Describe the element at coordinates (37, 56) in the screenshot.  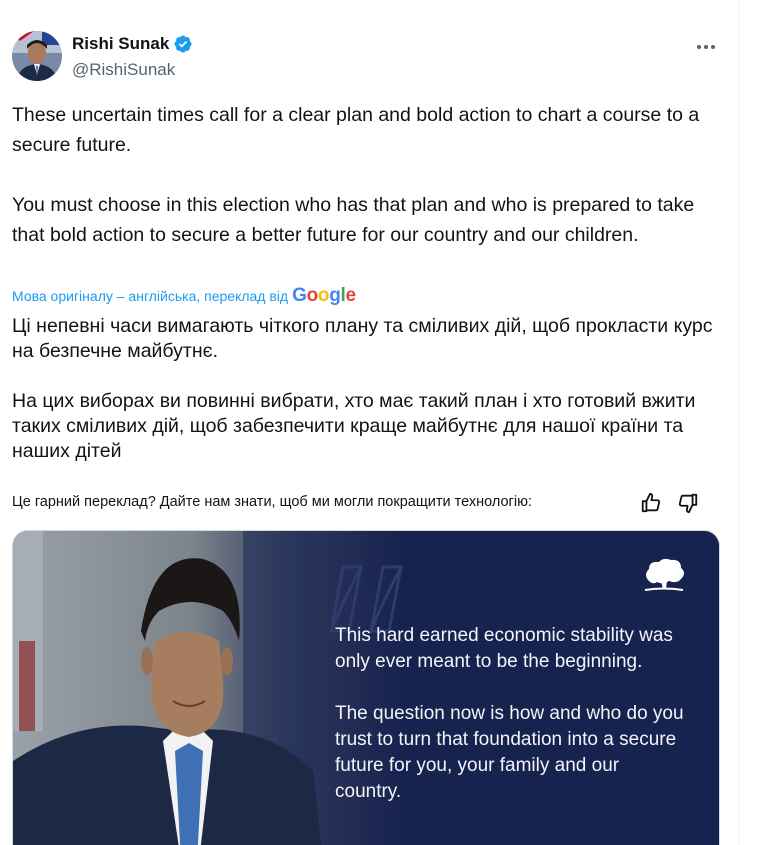
I see `avatar` at that location.